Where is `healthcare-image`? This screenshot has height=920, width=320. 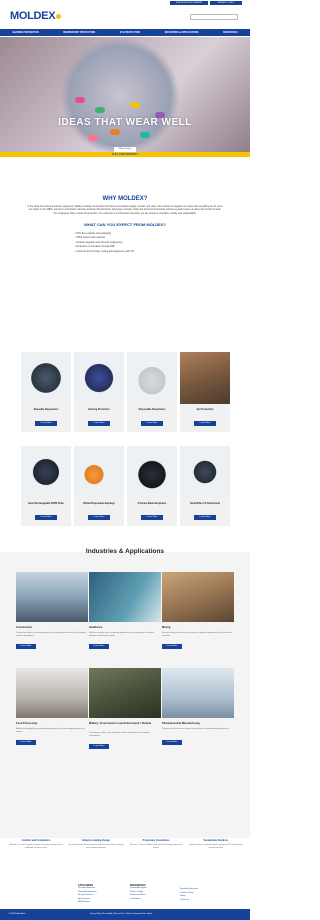 healthcare-image is located at coordinates (125, 597).